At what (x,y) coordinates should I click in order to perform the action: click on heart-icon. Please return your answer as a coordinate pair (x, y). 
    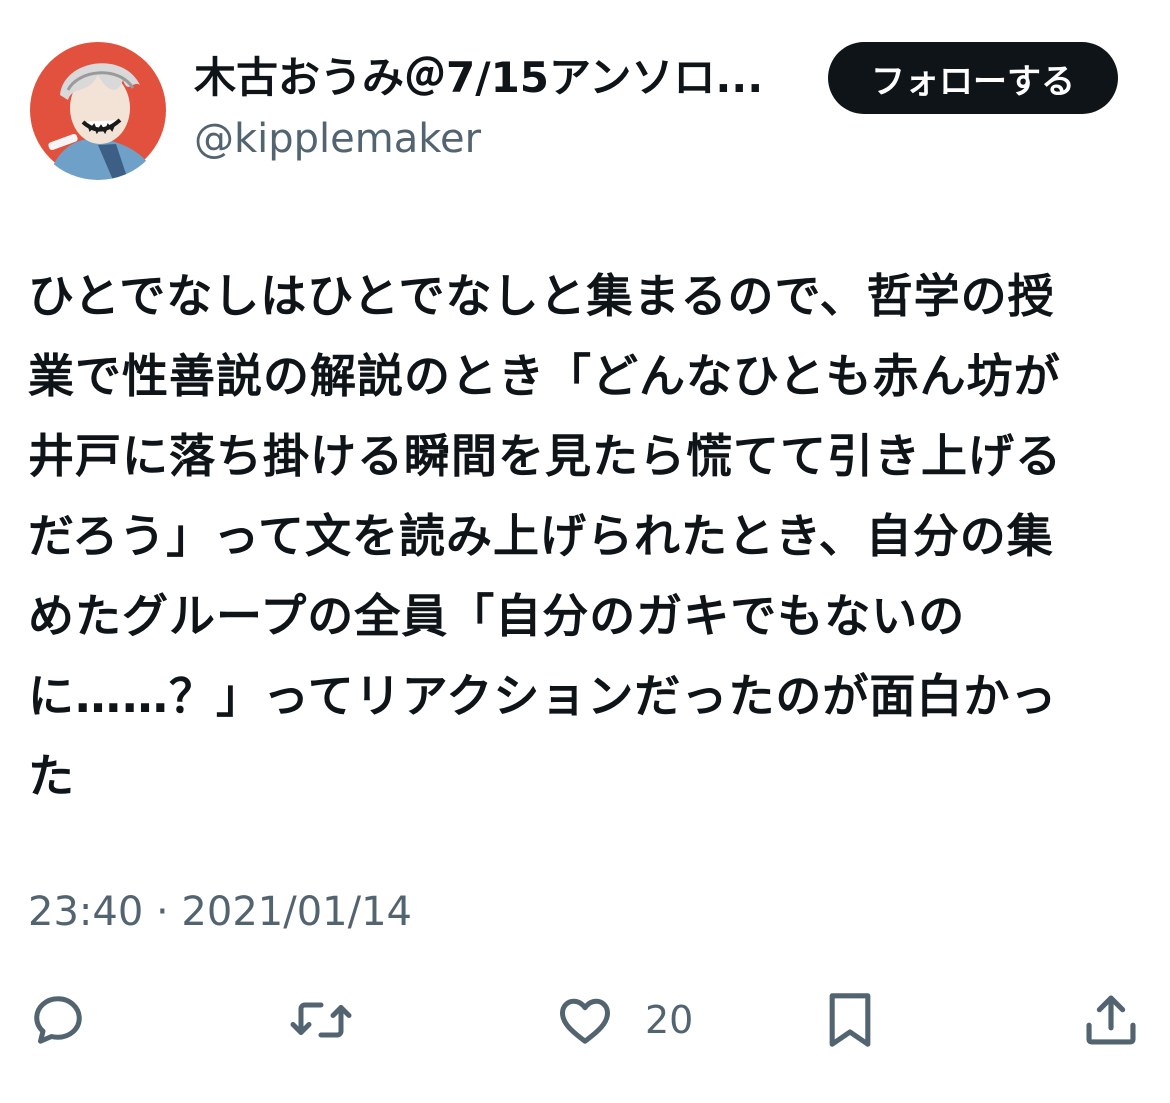
    Looking at the image, I should click on (585, 1021).